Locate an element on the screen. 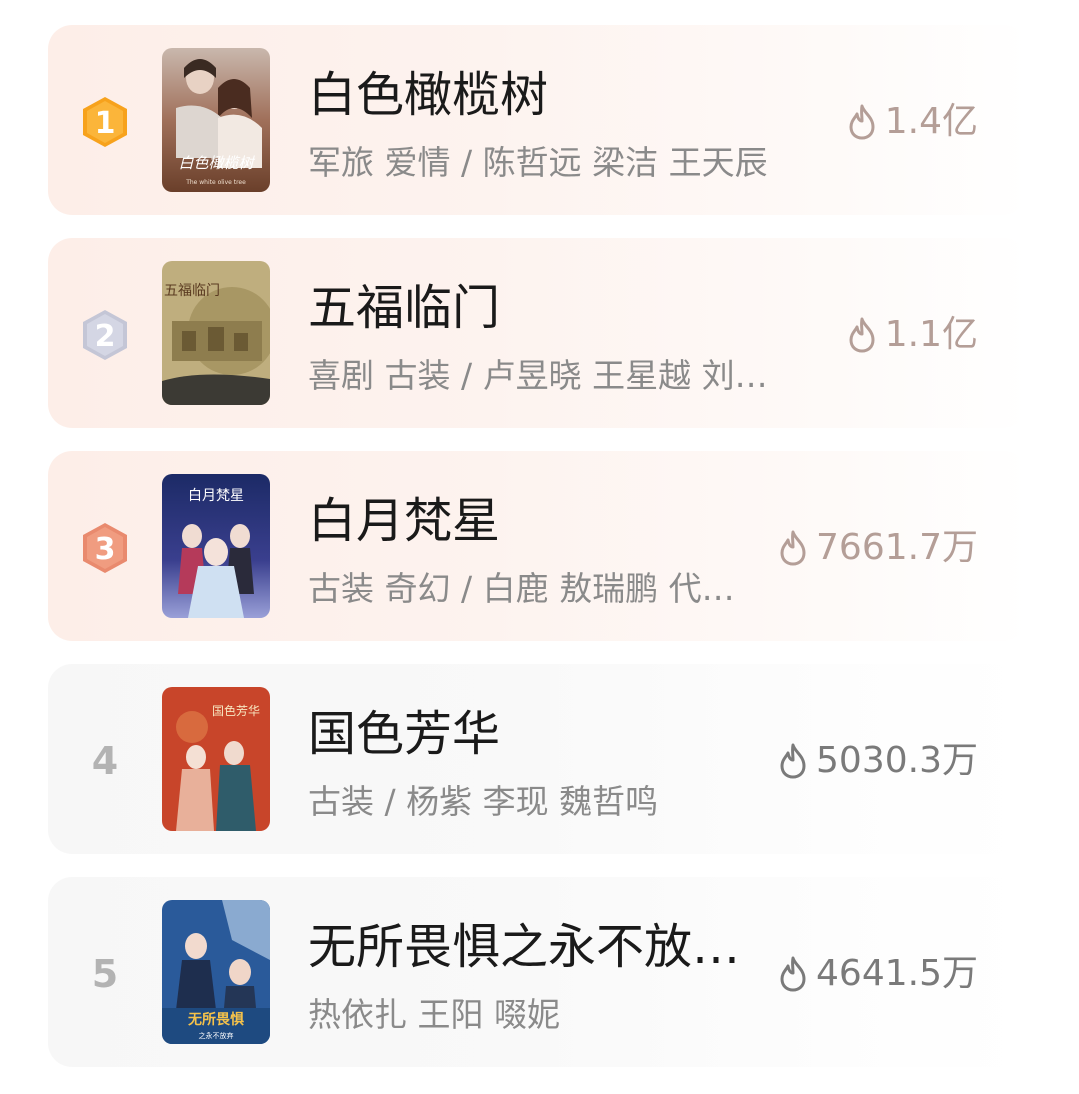  rank-number: 3 is located at coordinates (105, 549).